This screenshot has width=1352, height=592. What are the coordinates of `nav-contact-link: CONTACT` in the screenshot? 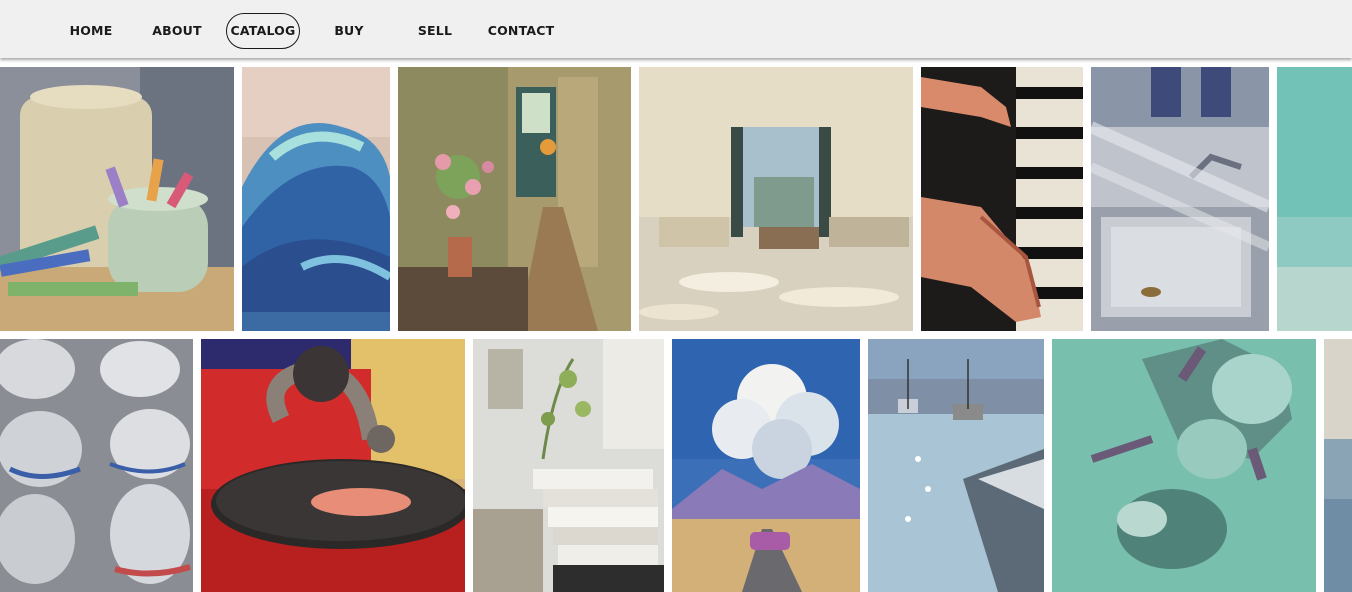 It's located at (521, 31).